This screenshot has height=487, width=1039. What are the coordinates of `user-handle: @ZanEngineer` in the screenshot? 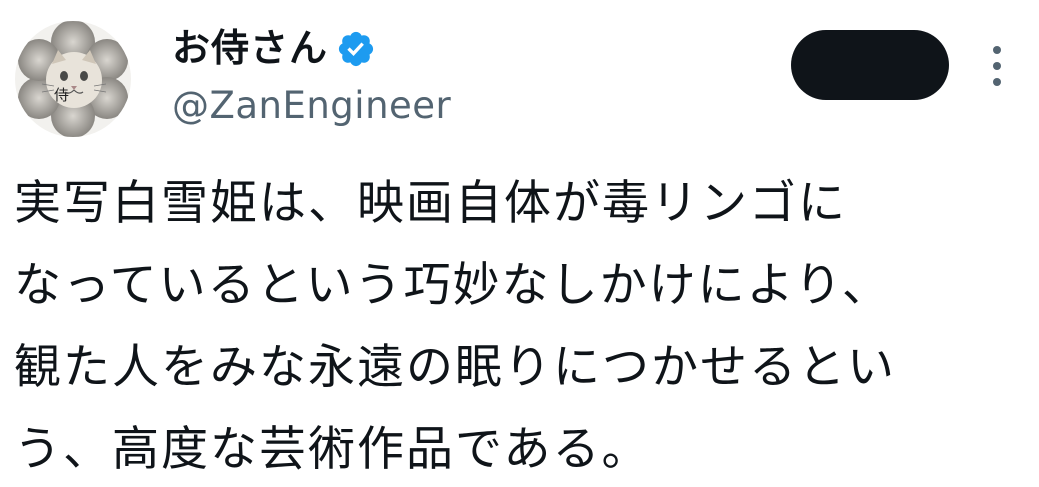 It's located at (311, 106).